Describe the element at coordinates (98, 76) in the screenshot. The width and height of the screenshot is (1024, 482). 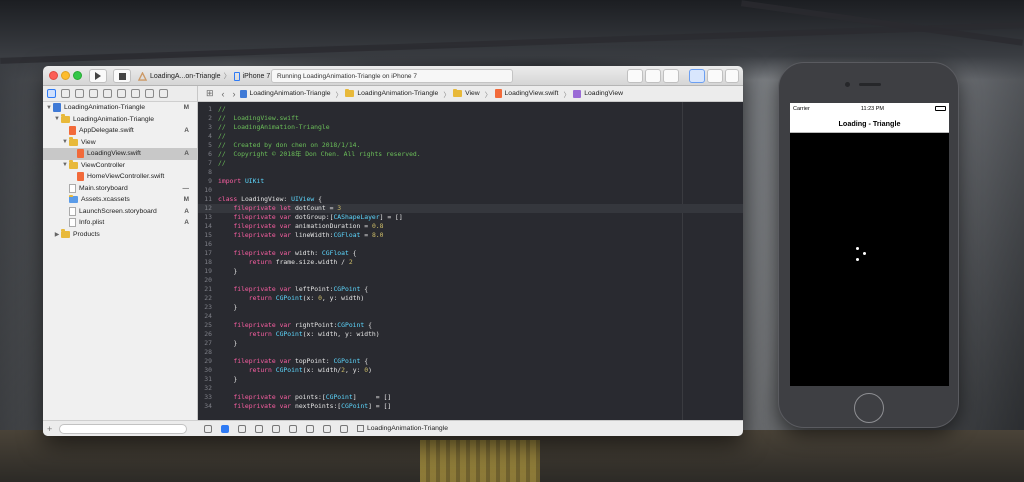
I see `run-button` at that location.